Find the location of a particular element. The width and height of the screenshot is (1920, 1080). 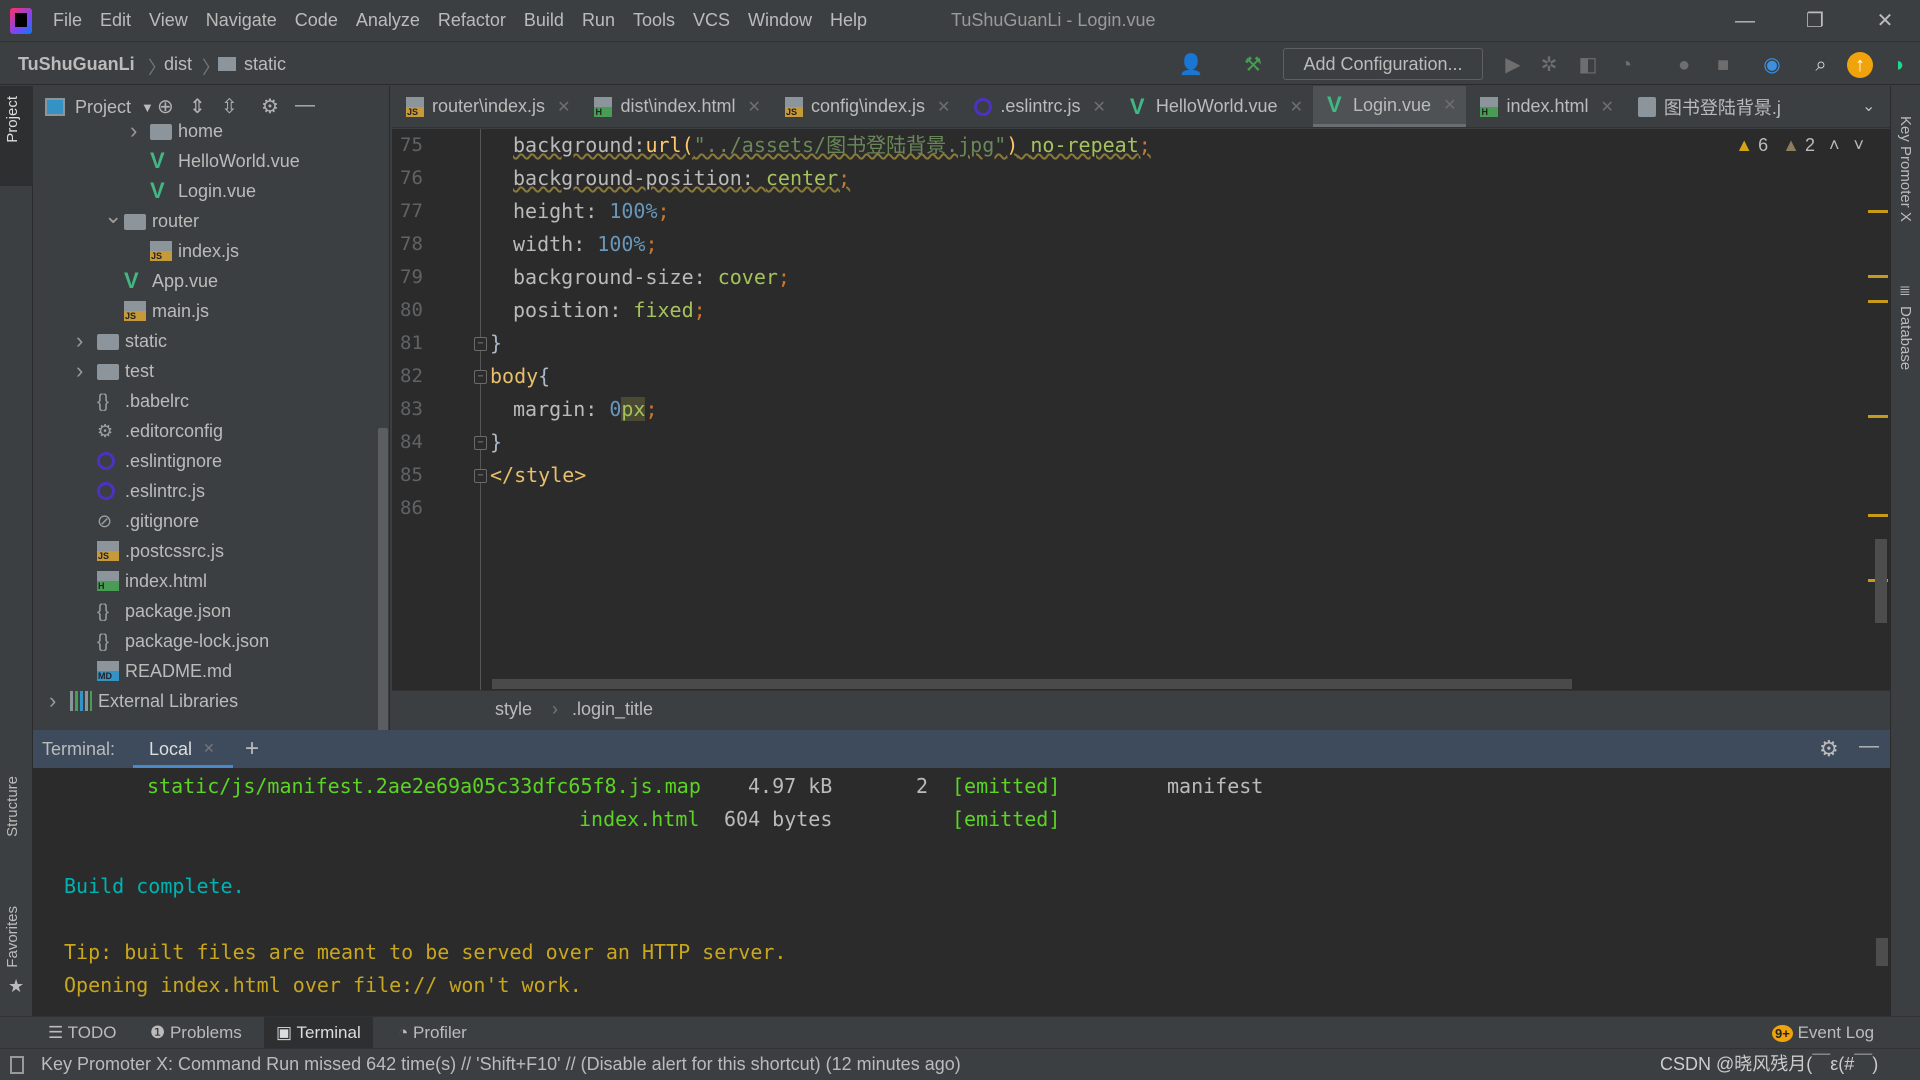

menu-view: View is located at coordinates (168, 20).